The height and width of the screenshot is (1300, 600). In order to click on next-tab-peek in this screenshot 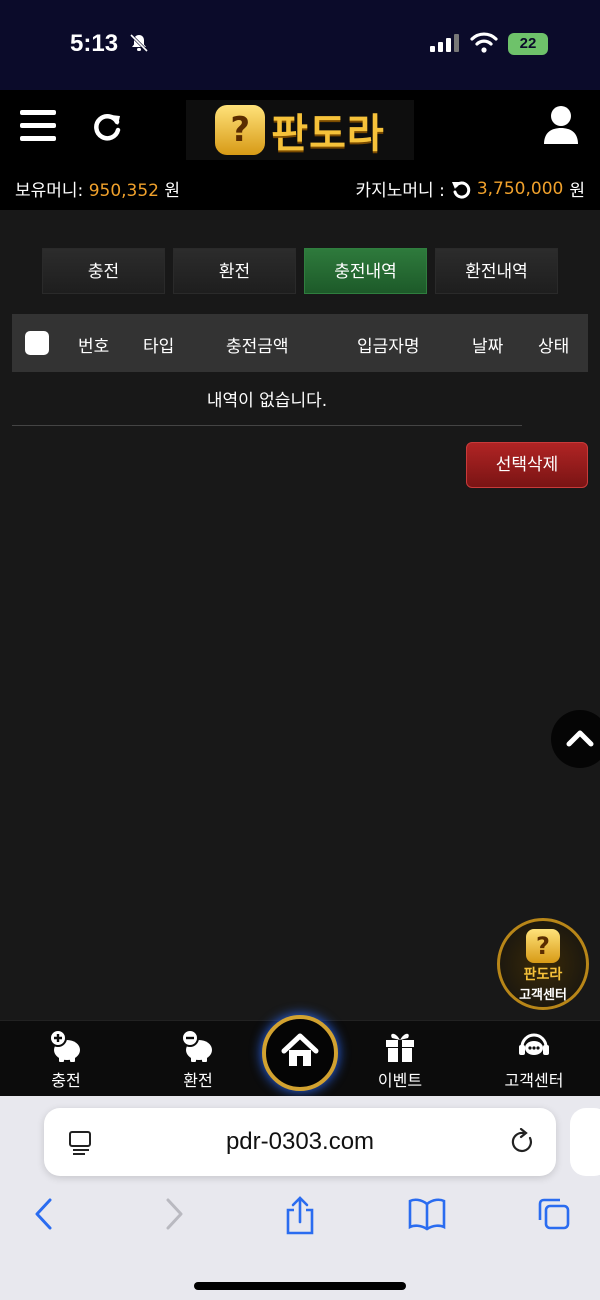, I will do `click(585, 1142)`.